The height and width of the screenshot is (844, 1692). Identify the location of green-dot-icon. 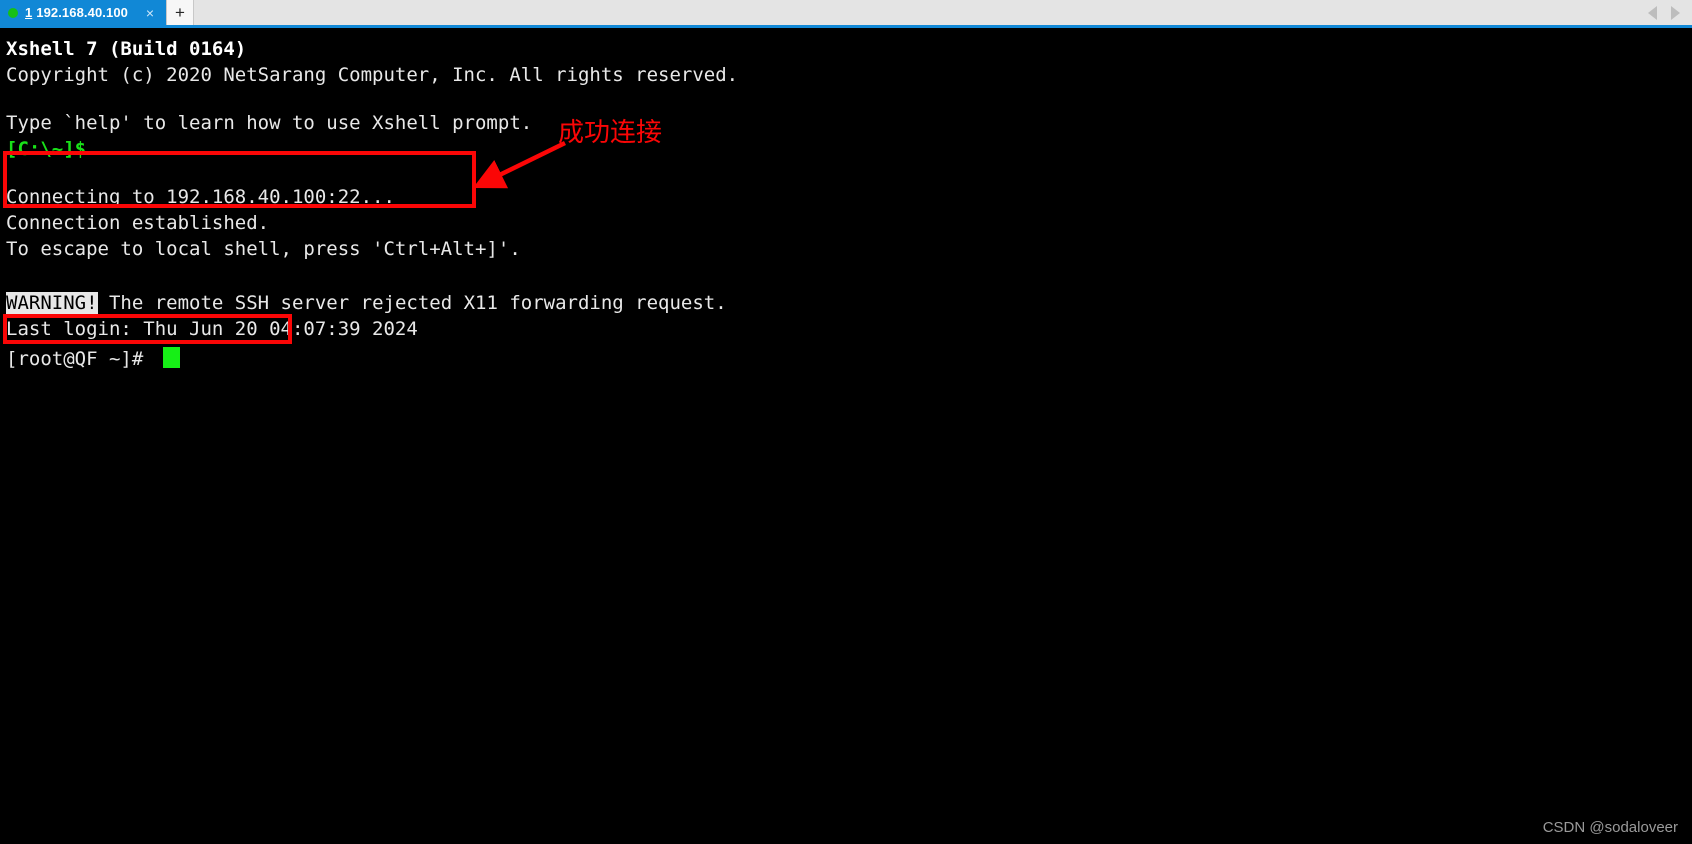
(13, 12).